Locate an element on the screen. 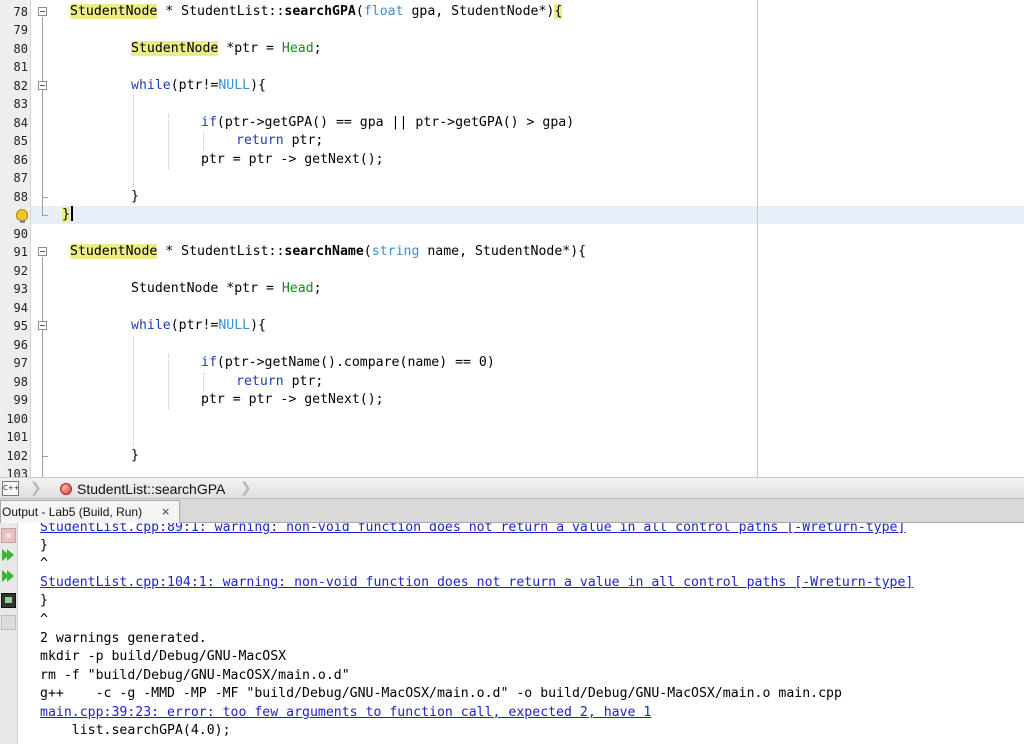 This screenshot has width=1024, height=744. code-token: StudentNode is located at coordinates (175, 48).